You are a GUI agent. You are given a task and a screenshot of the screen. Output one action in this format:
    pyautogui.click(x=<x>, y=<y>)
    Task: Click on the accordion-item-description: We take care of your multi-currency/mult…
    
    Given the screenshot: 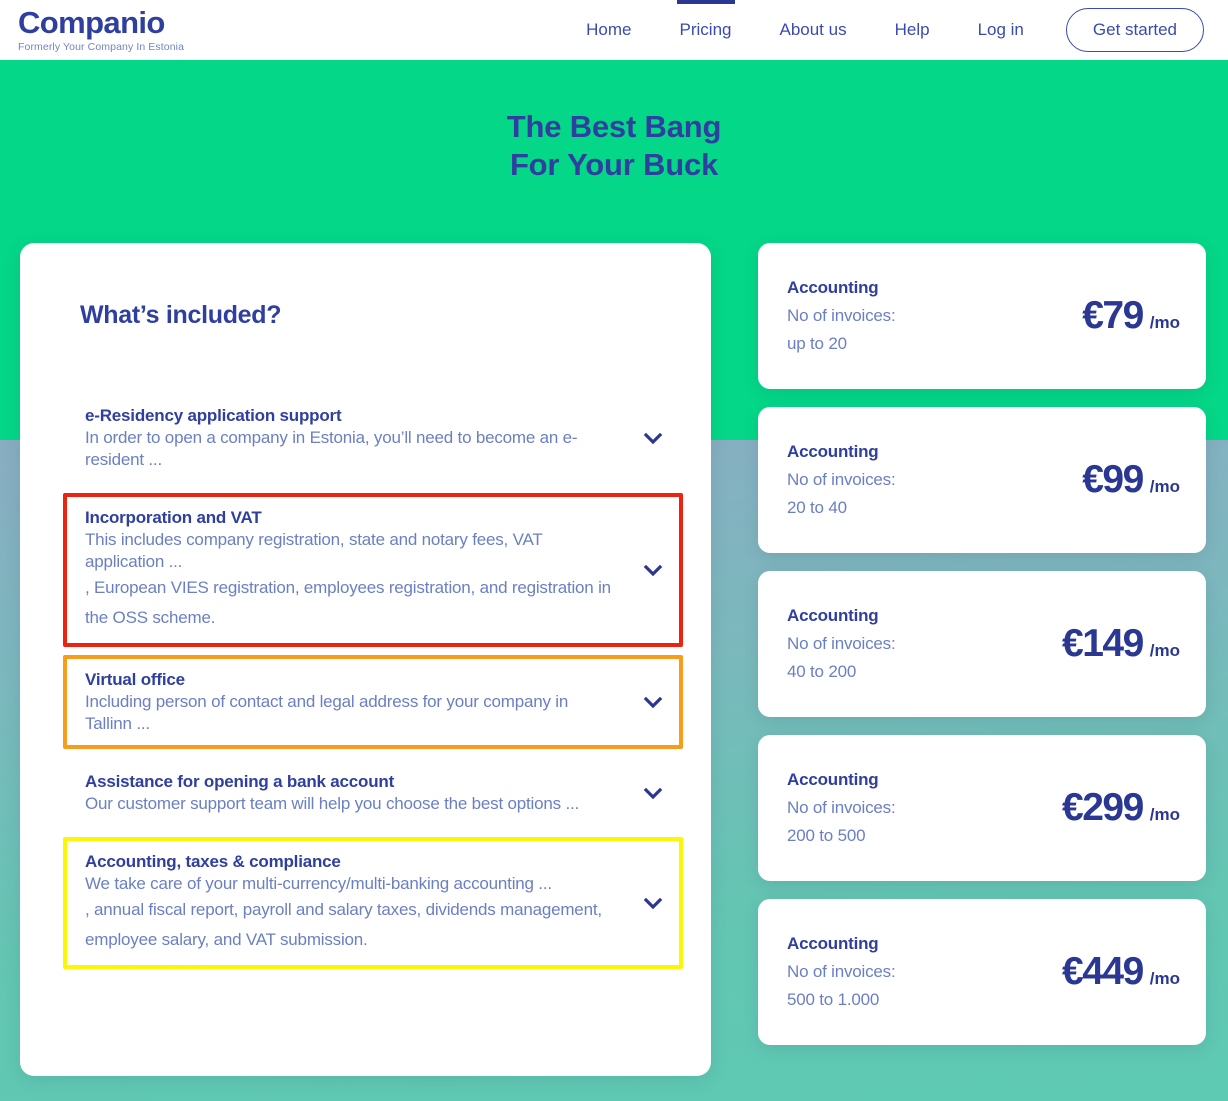 What is the action you would take?
    pyautogui.click(x=318, y=883)
    